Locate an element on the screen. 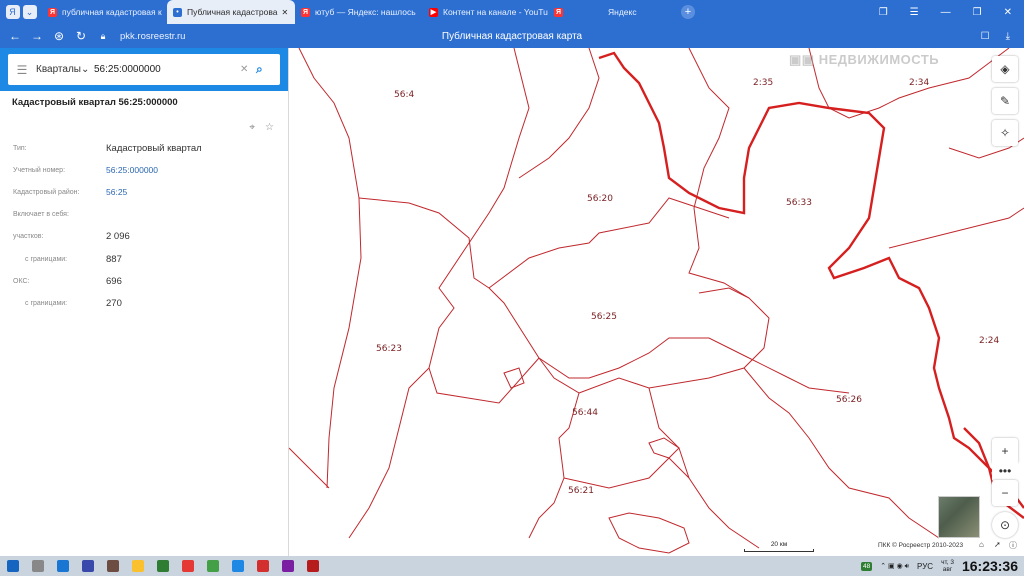 This screenshot has width=1024, height=576. tab-3: Я ютуб — Яндекс: нашлось is located at coordinates (359, 12).